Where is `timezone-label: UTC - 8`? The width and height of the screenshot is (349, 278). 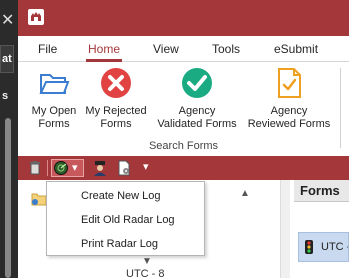
timezone-label: UTC - 8 is located at coordinates (145, 273).